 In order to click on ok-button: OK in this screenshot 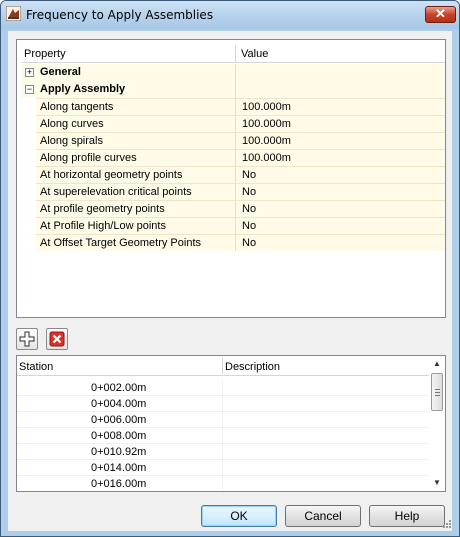, I will do `click(239, 516)`.